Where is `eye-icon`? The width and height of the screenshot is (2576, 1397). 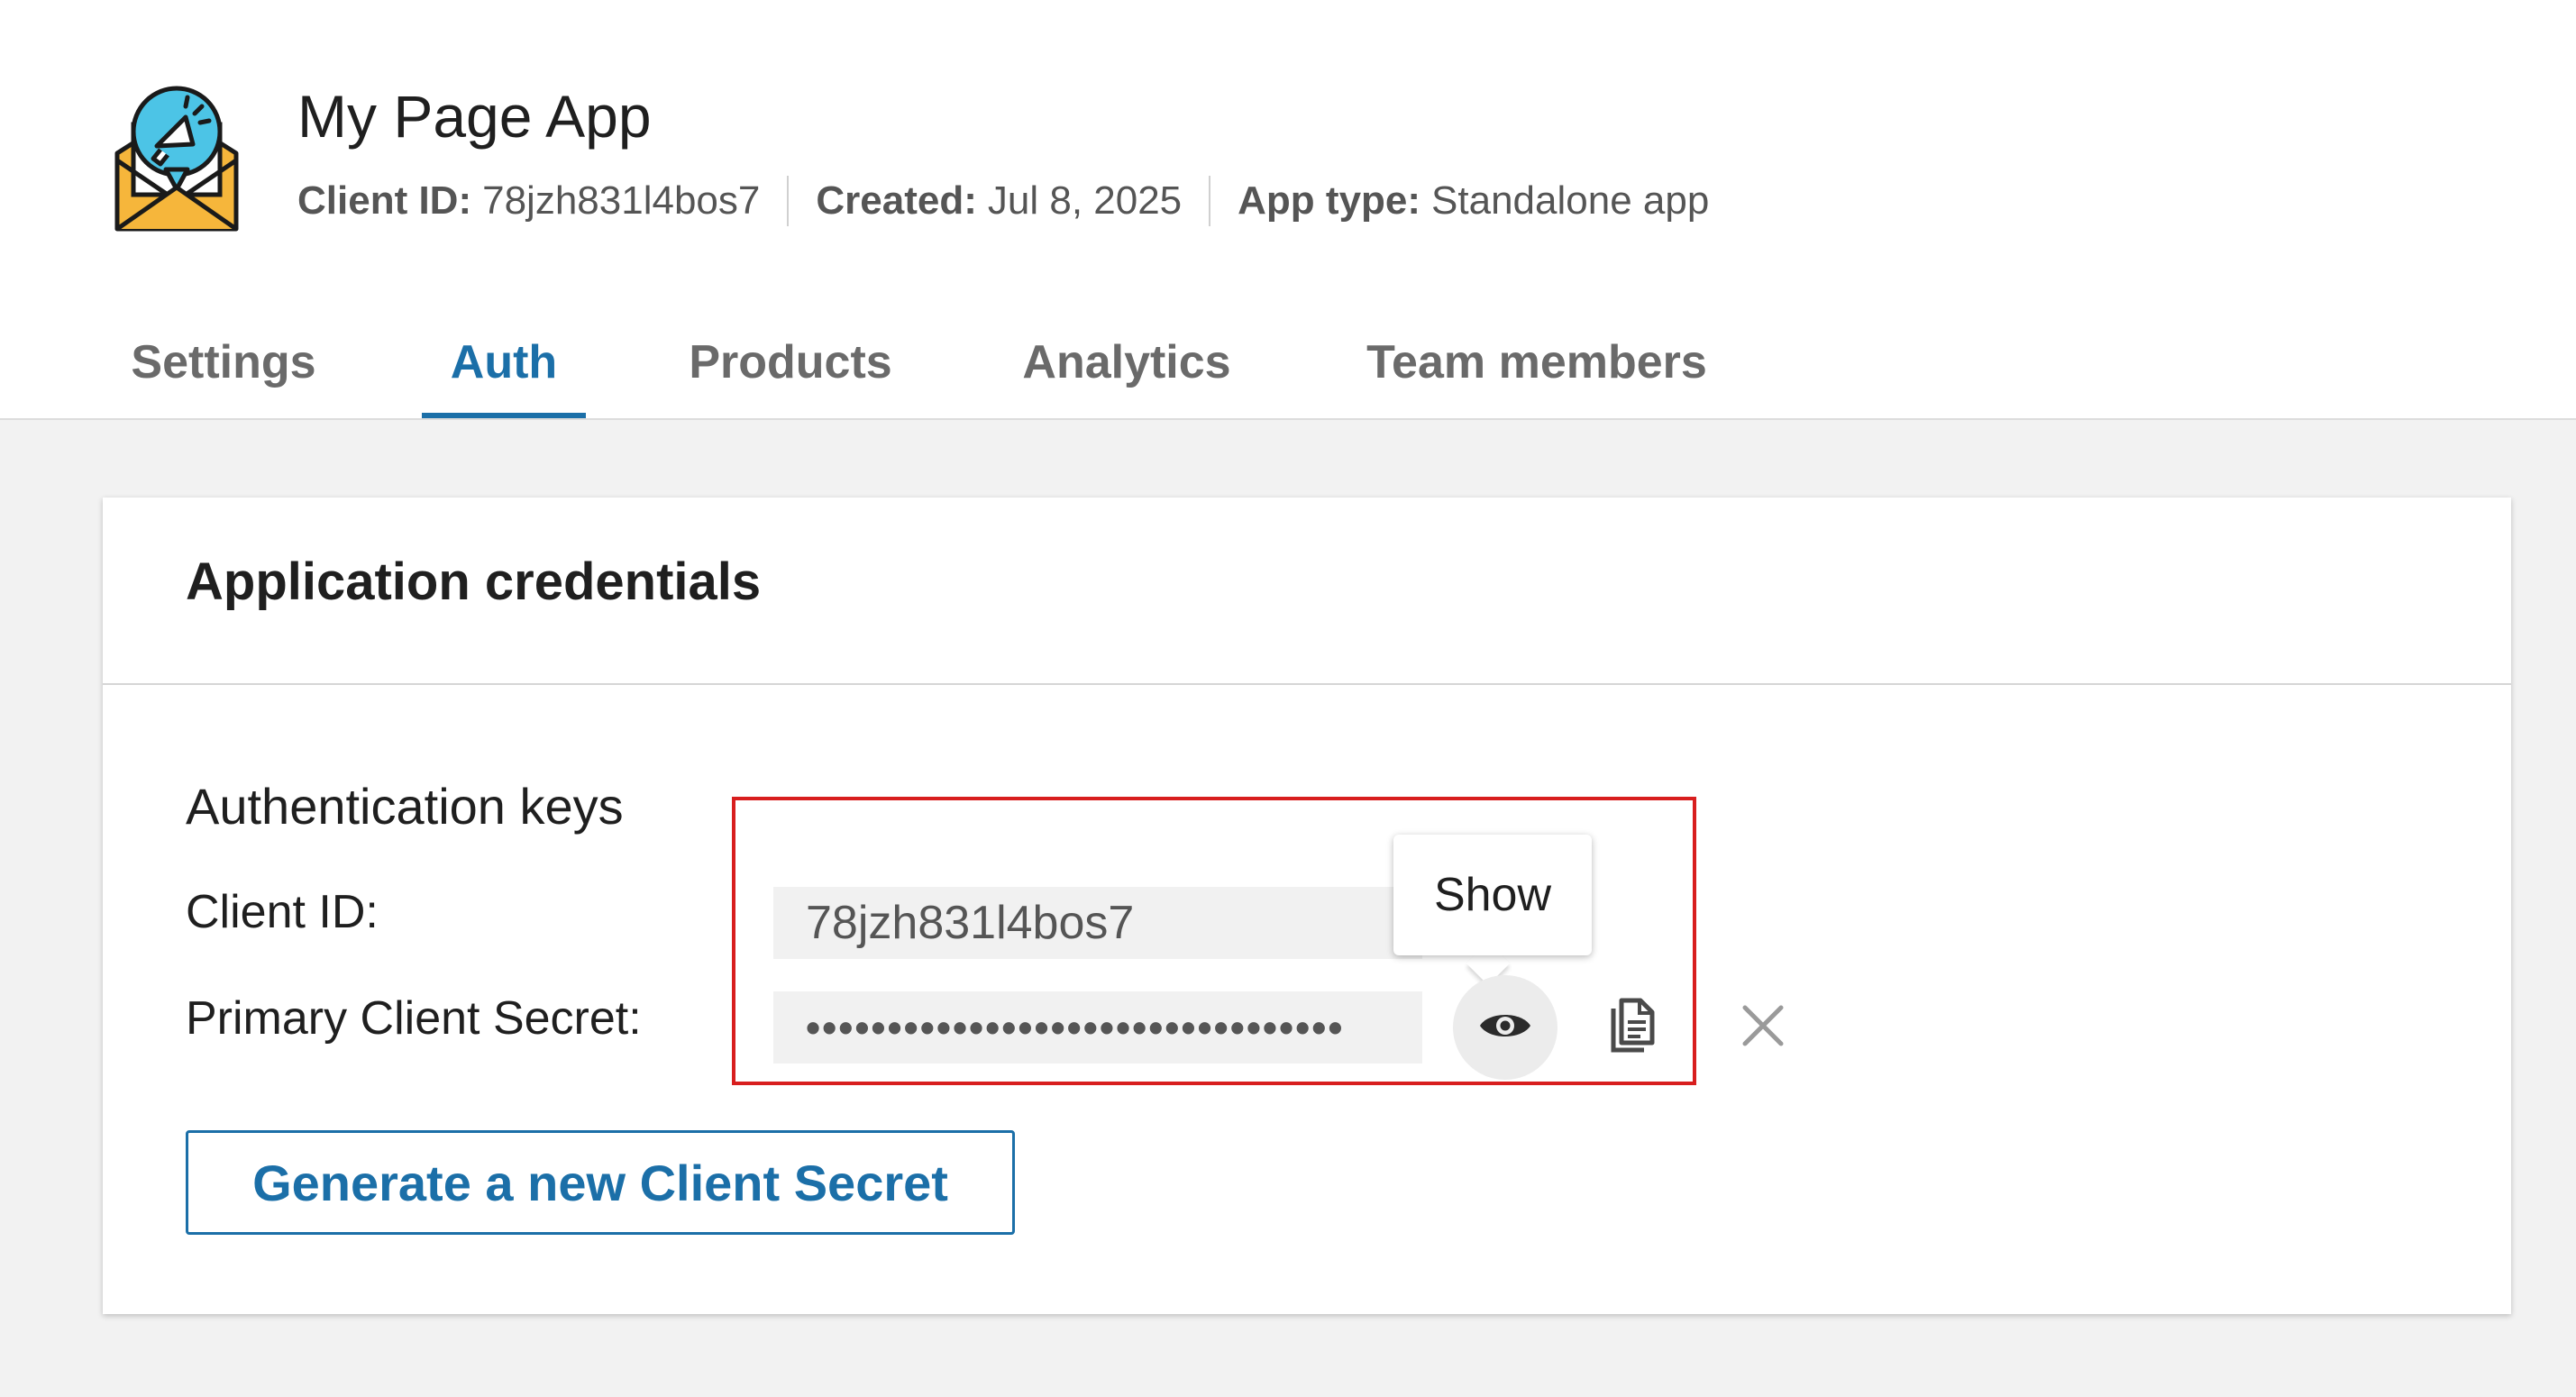
eye-icon is located at coordinates (1505, 1028).